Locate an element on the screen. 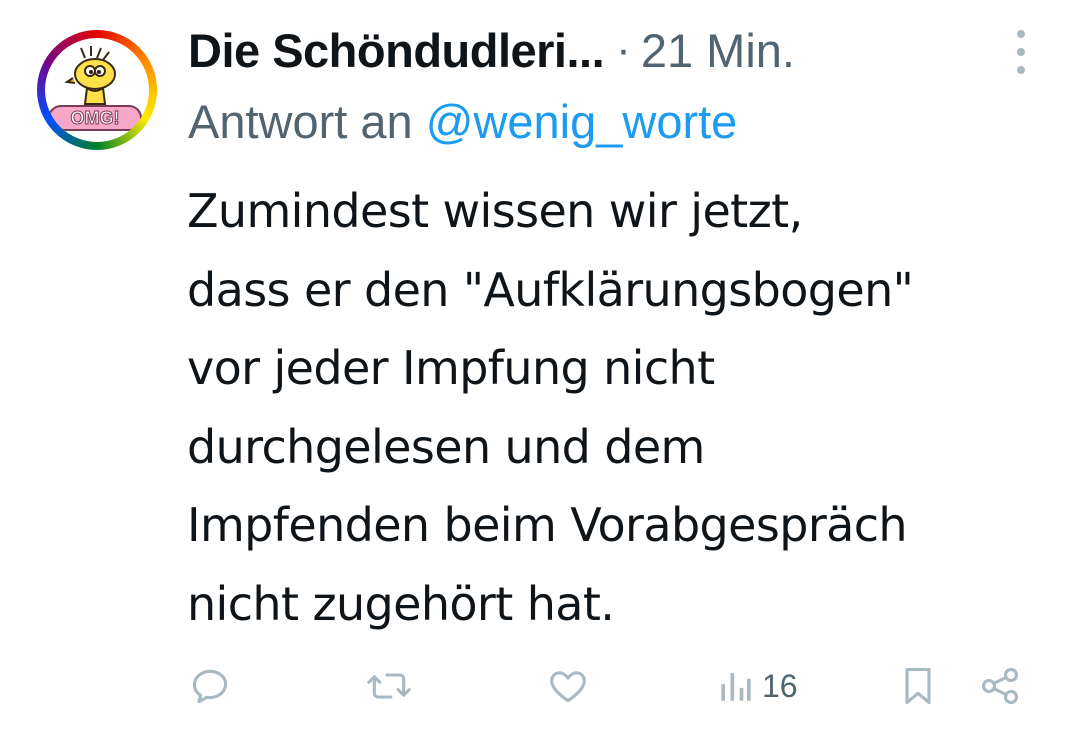  bird-drawing is located at coordinates (90, 79).